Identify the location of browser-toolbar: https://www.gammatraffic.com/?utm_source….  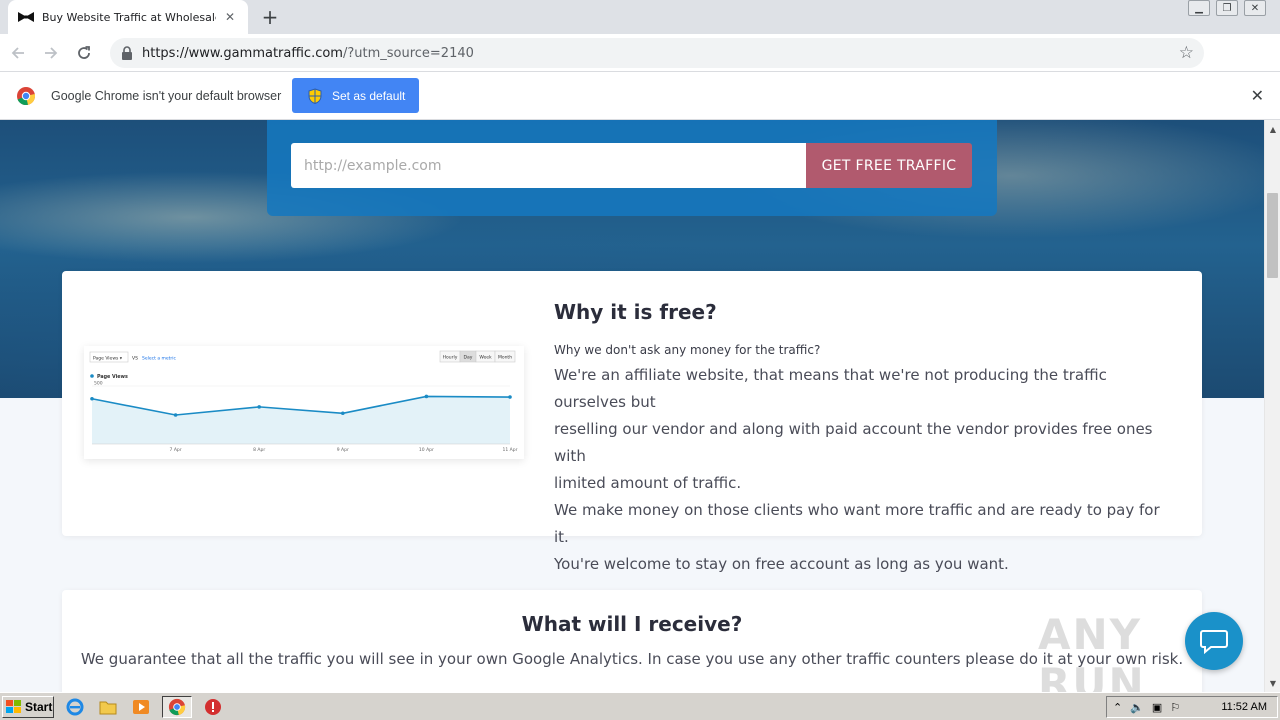
(640, 66).